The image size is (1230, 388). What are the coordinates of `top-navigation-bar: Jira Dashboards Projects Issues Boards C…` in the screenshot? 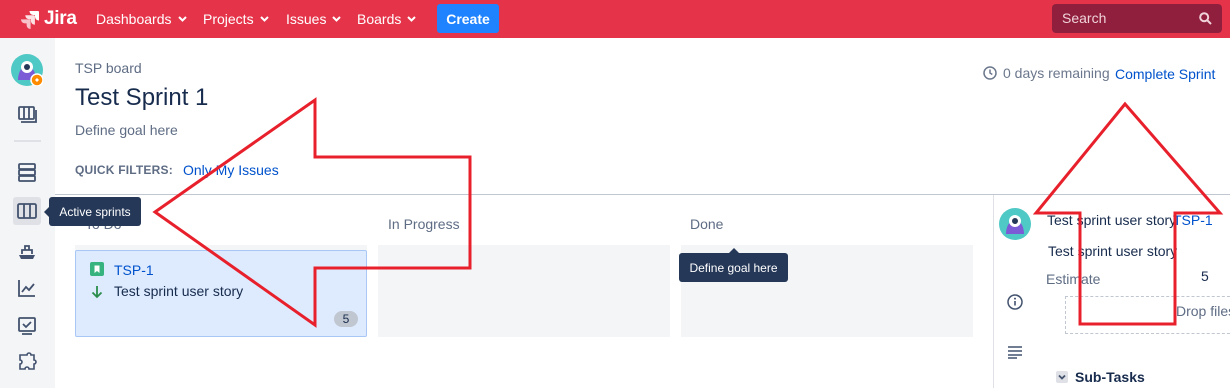 It's located at (615, 19).